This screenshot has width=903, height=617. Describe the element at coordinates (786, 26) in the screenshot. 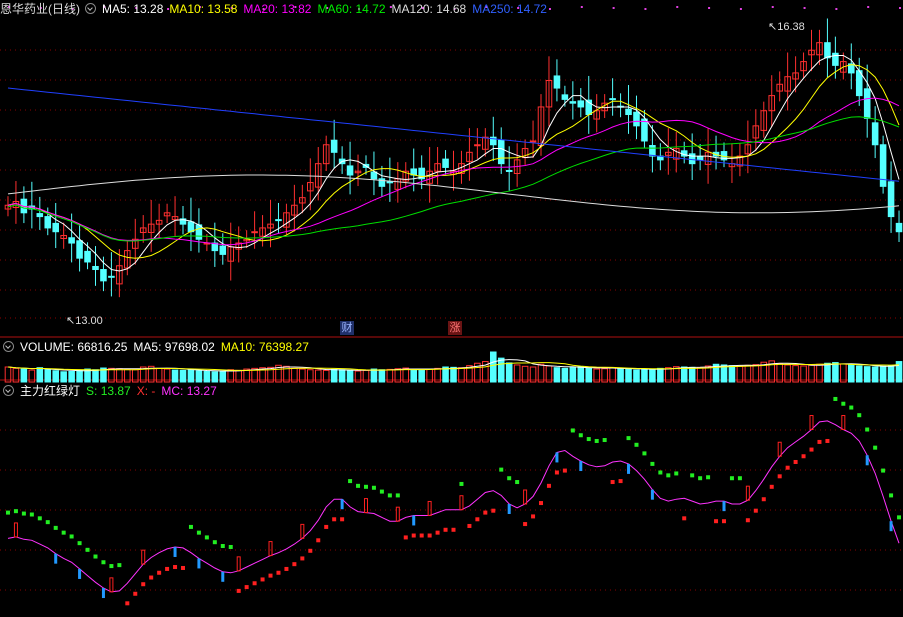

I see `high-annotation: ↖16.38` at that location.